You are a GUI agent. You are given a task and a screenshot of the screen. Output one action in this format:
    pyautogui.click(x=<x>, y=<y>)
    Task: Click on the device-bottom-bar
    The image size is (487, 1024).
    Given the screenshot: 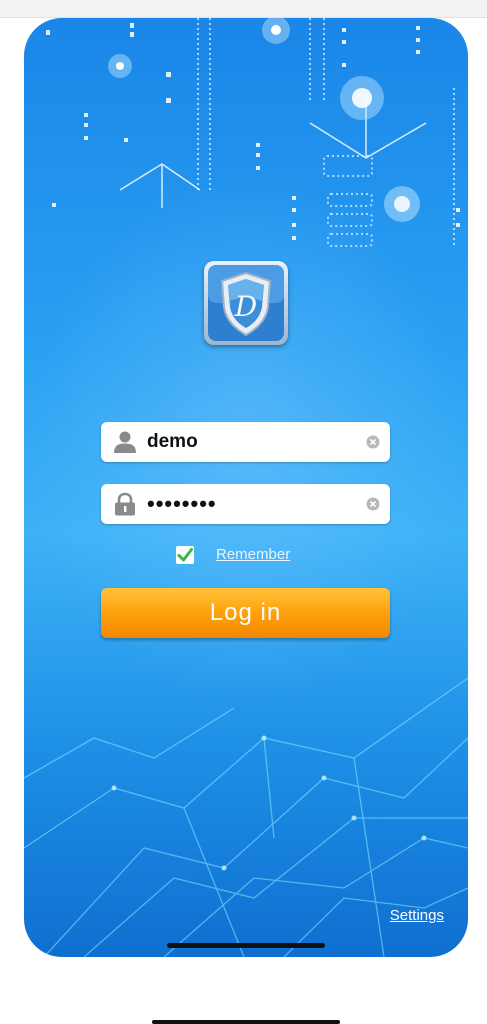 What is the action you would take?
    pyautogui.click(x=246, y=1022)
    